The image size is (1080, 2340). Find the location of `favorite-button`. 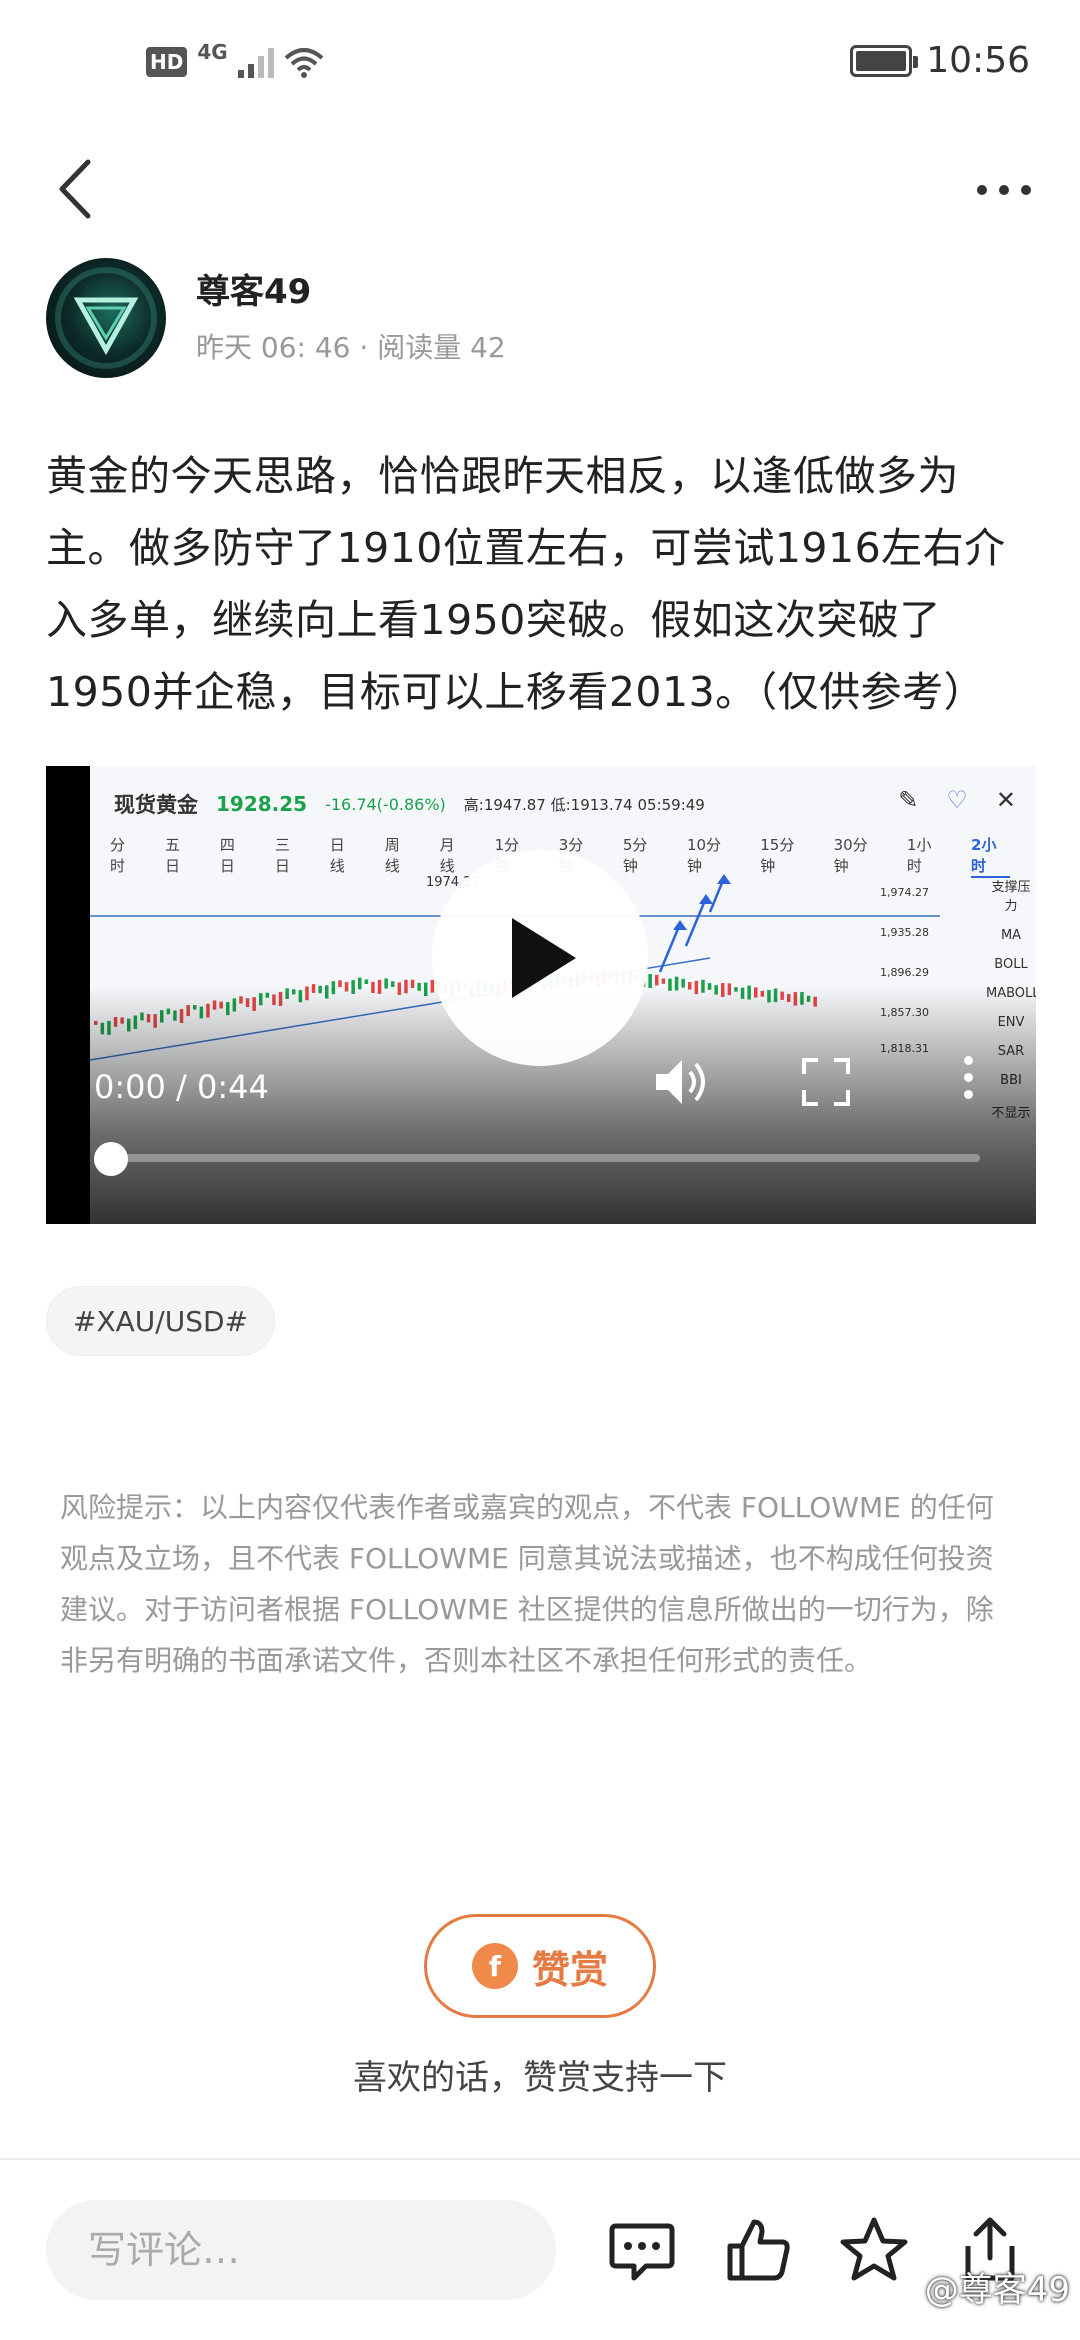

favorite-button is located at coordinates (874, 2250).